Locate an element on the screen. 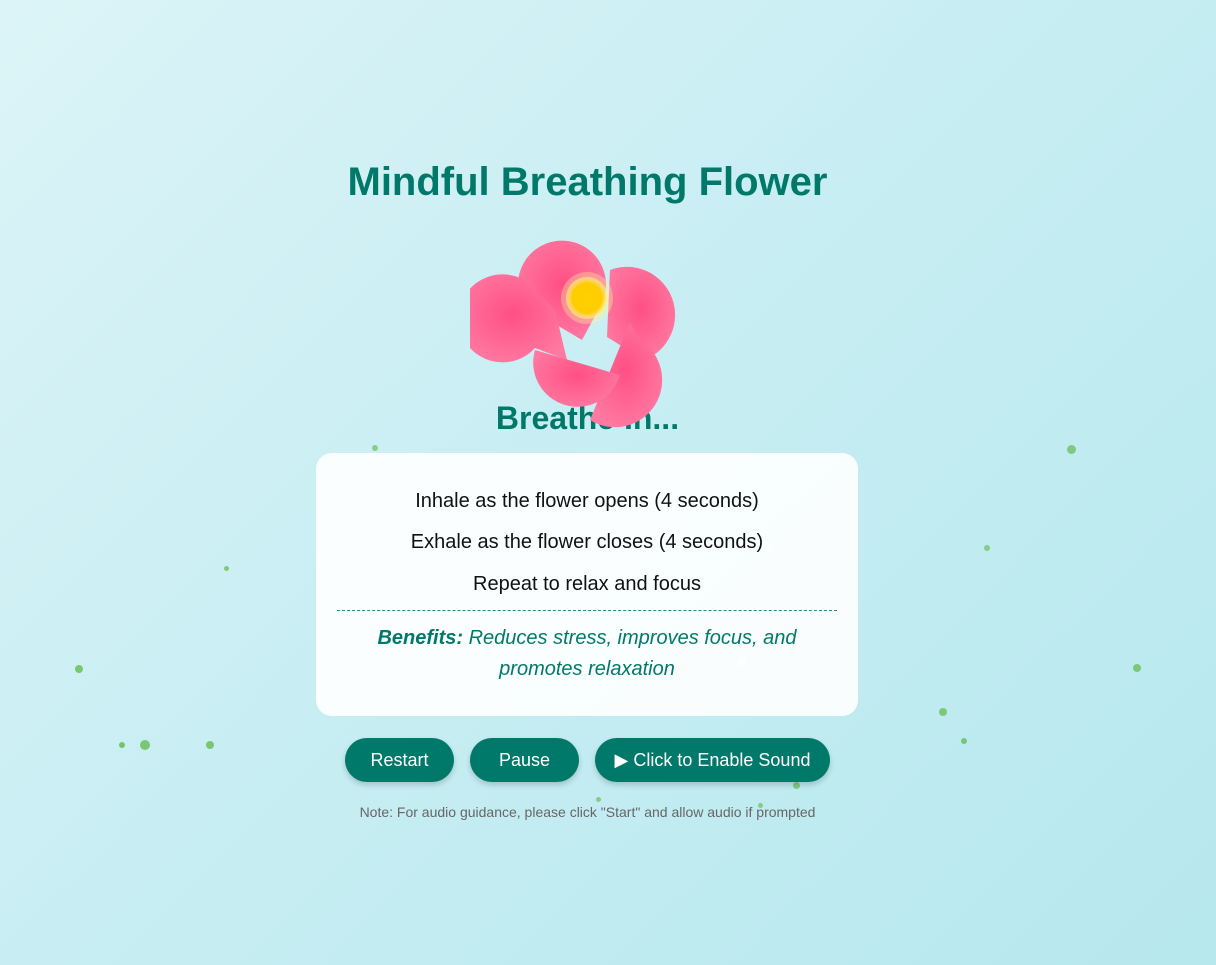 The width and height of the screenshot is (1216, 965). instruction-exhale: Exhale as the flower closes (4 seconds) is located at coordinates (587, 542).